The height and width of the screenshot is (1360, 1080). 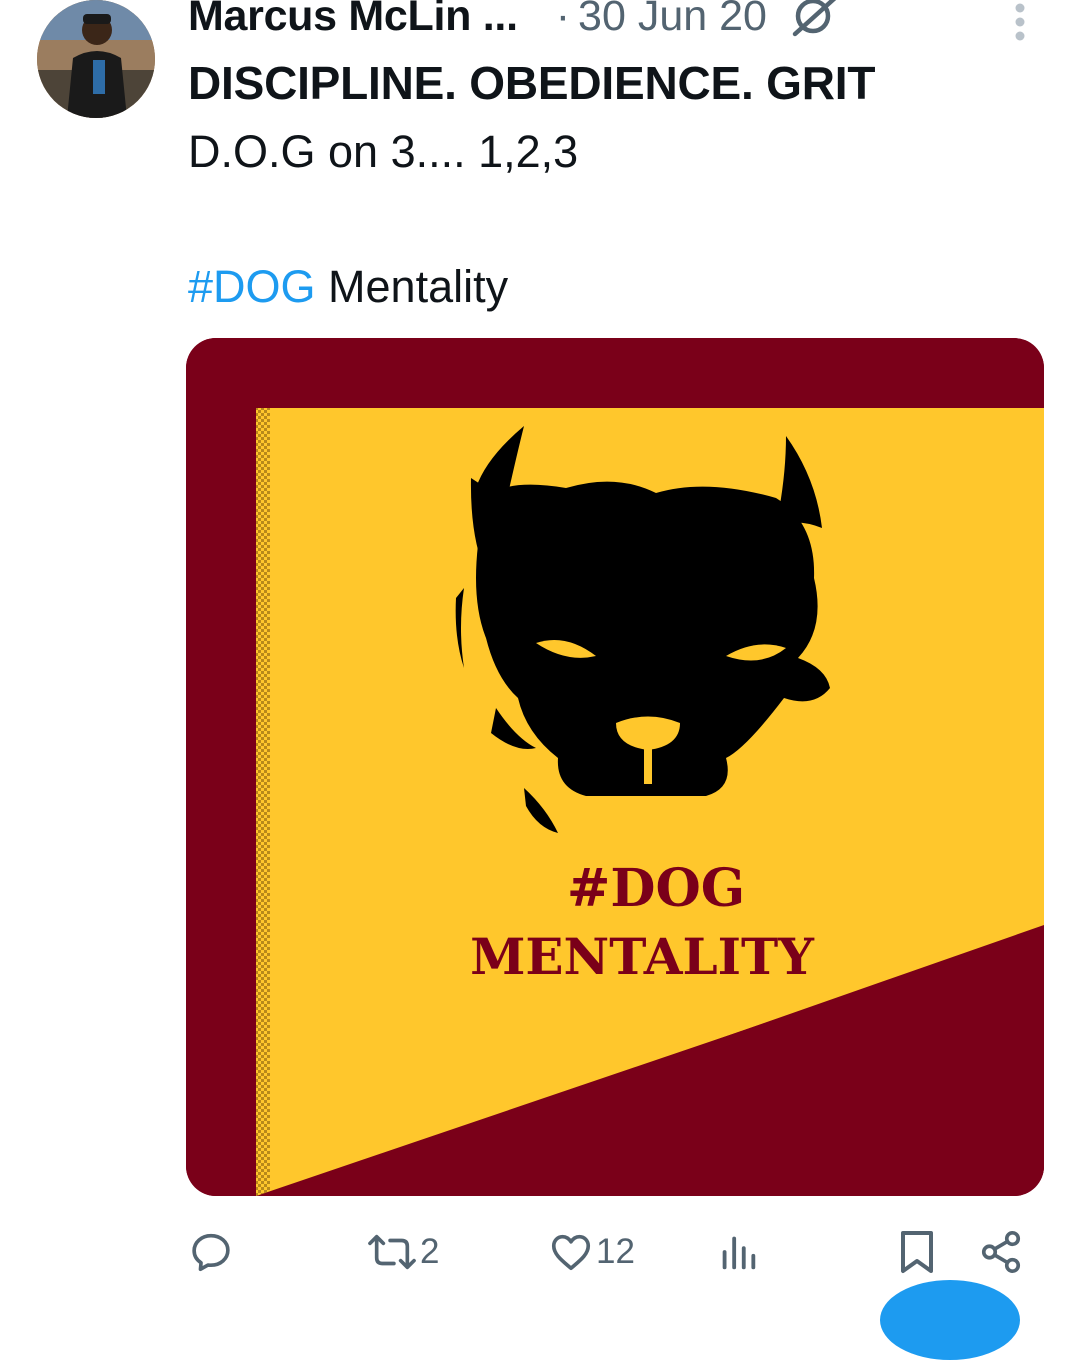 I want to click on hashtag-suffix: Mentality, so click(x=418, y=286).